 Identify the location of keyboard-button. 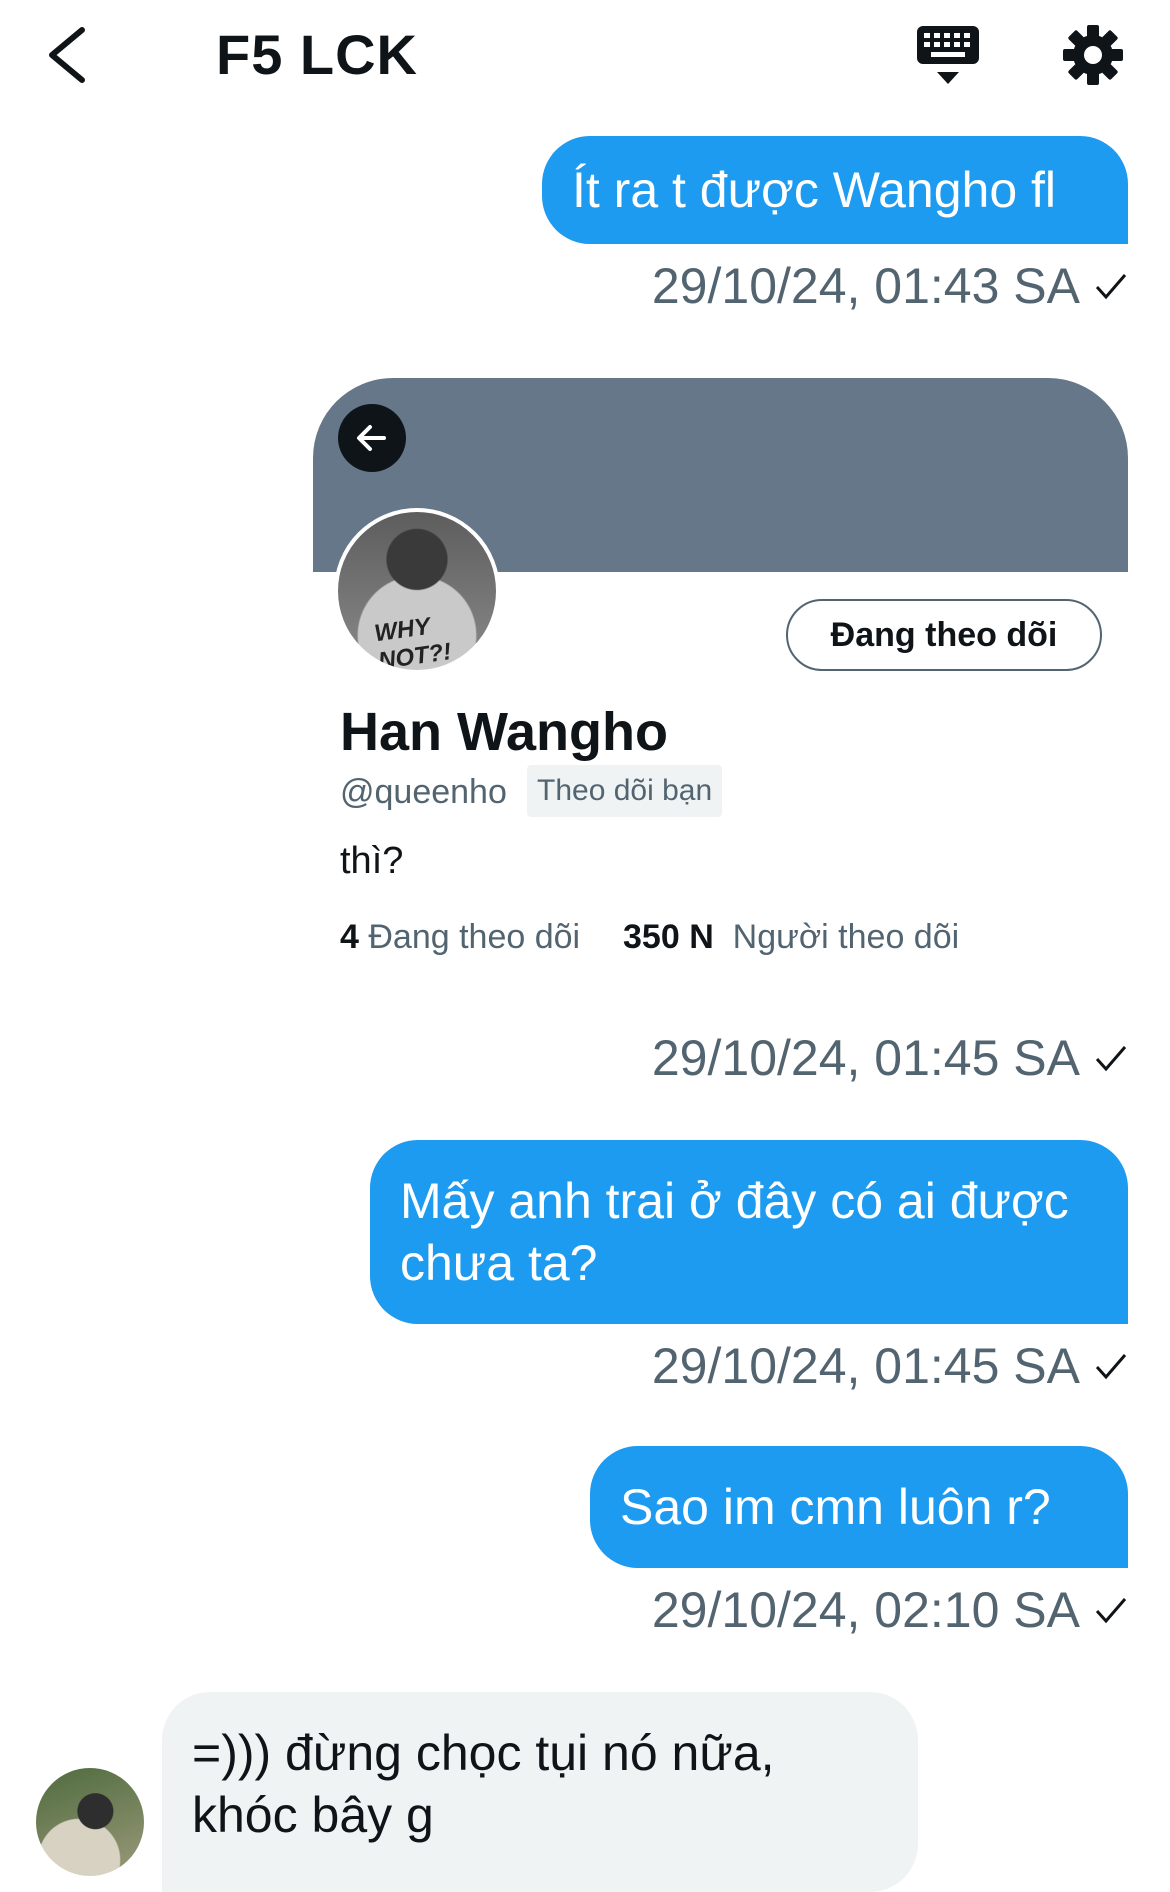
(948, 55).